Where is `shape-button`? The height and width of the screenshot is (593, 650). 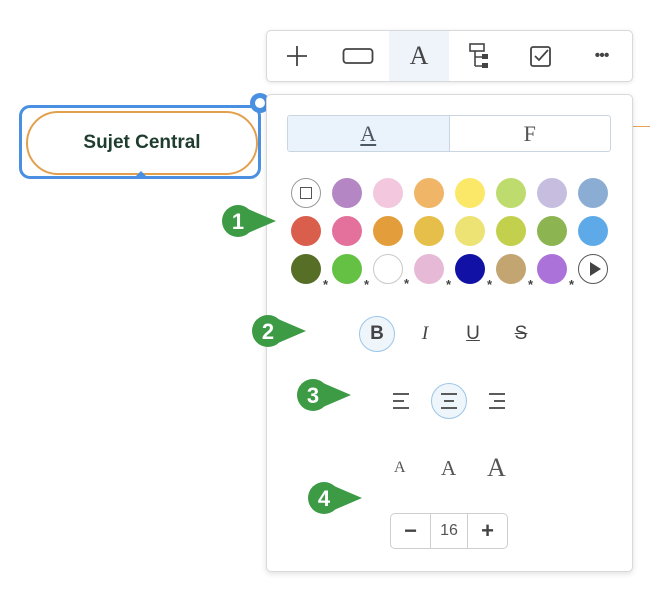
shape-button is located at coordinates (358, 56).